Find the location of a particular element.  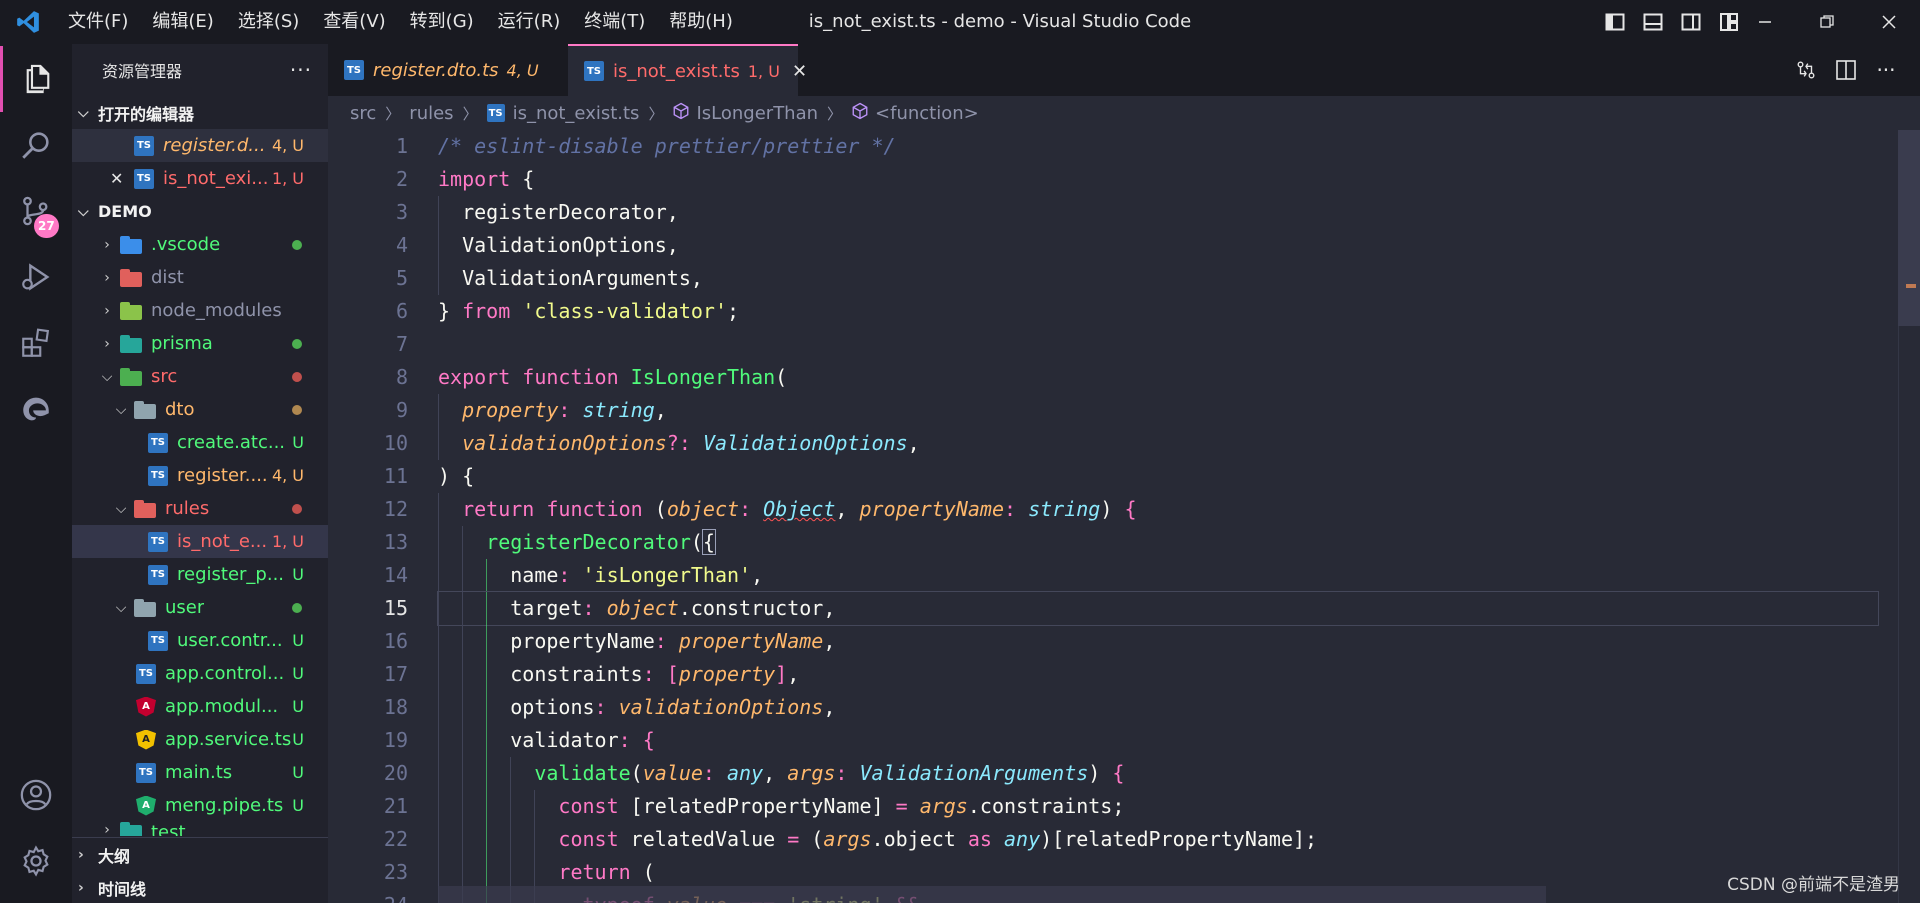

line-number: 8 is located at coordinates (401, 377).